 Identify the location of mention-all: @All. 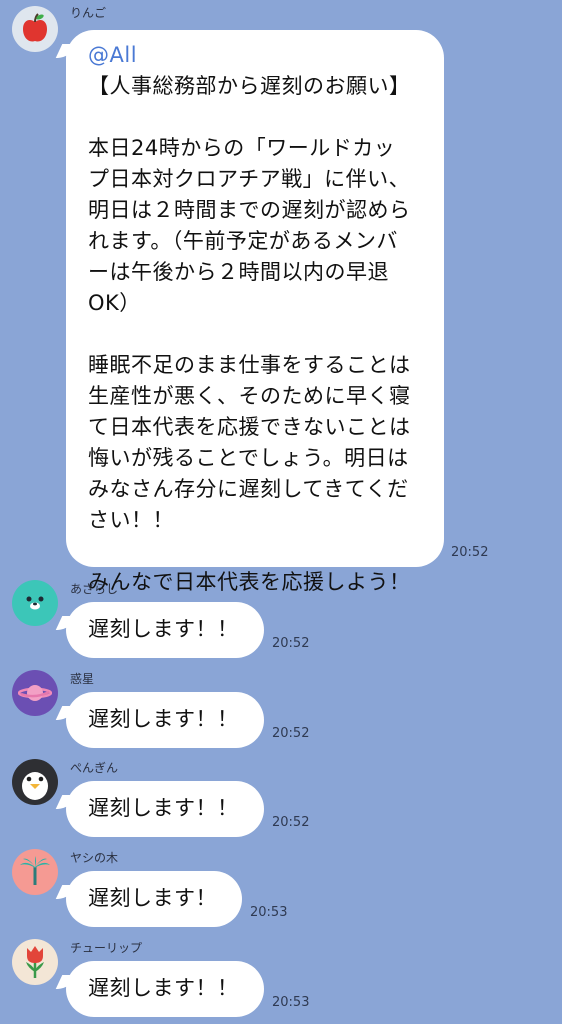
(266, 55).